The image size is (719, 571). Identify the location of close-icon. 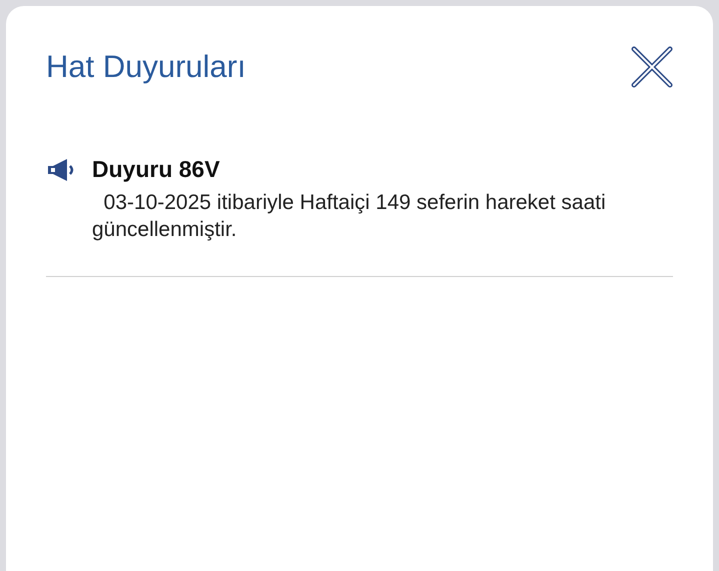
(652, 67).